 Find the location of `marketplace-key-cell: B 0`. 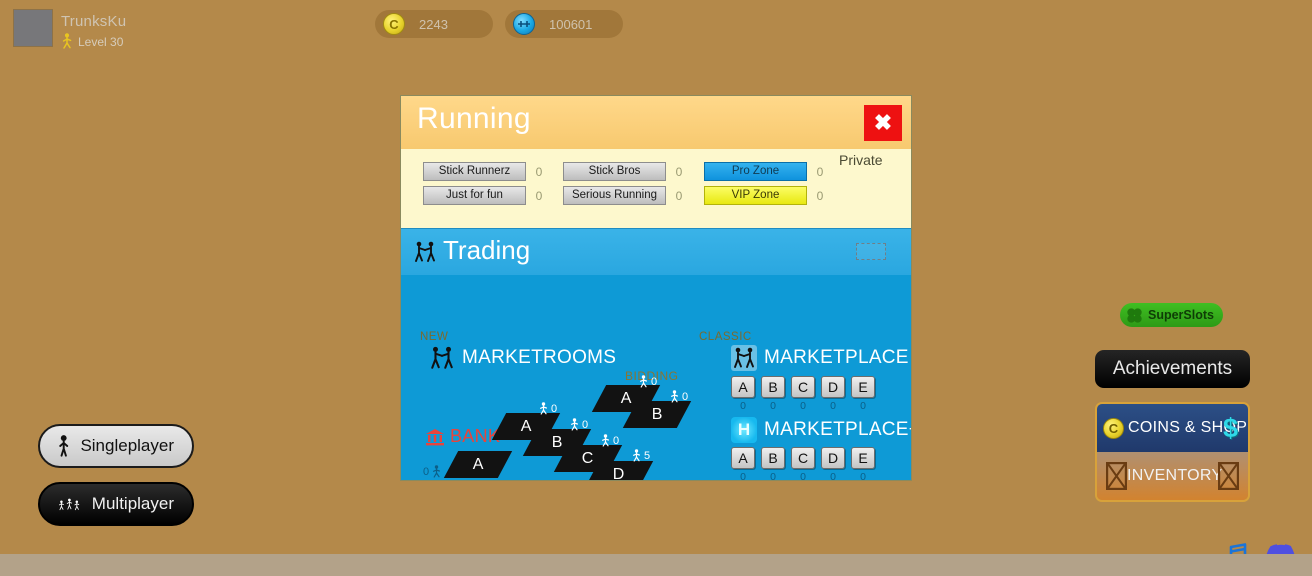

marketplace-key-cell: B 0 is located at coordinates (773, 394).